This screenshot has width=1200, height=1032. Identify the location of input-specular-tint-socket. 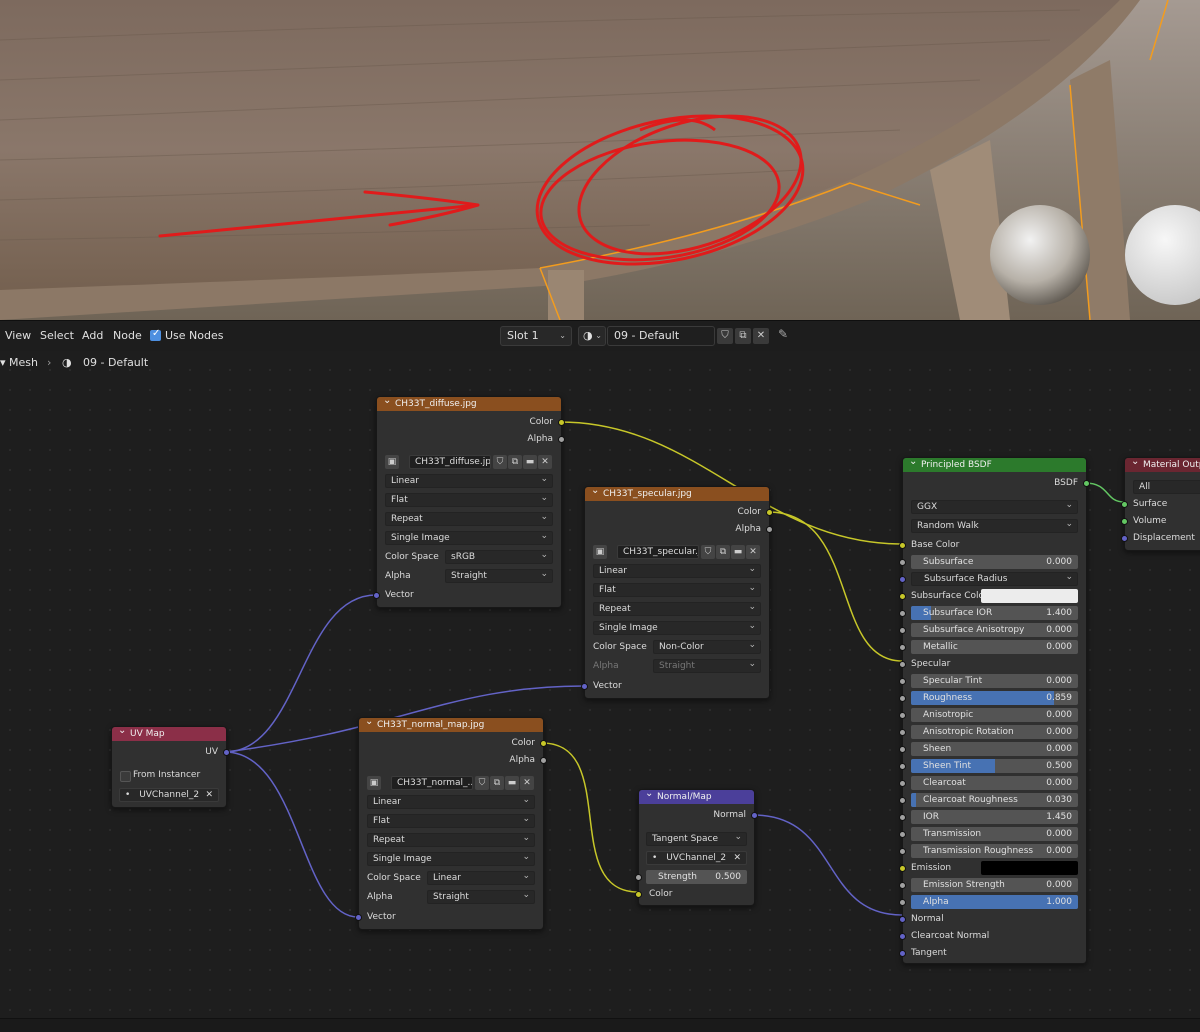
(902, 681).